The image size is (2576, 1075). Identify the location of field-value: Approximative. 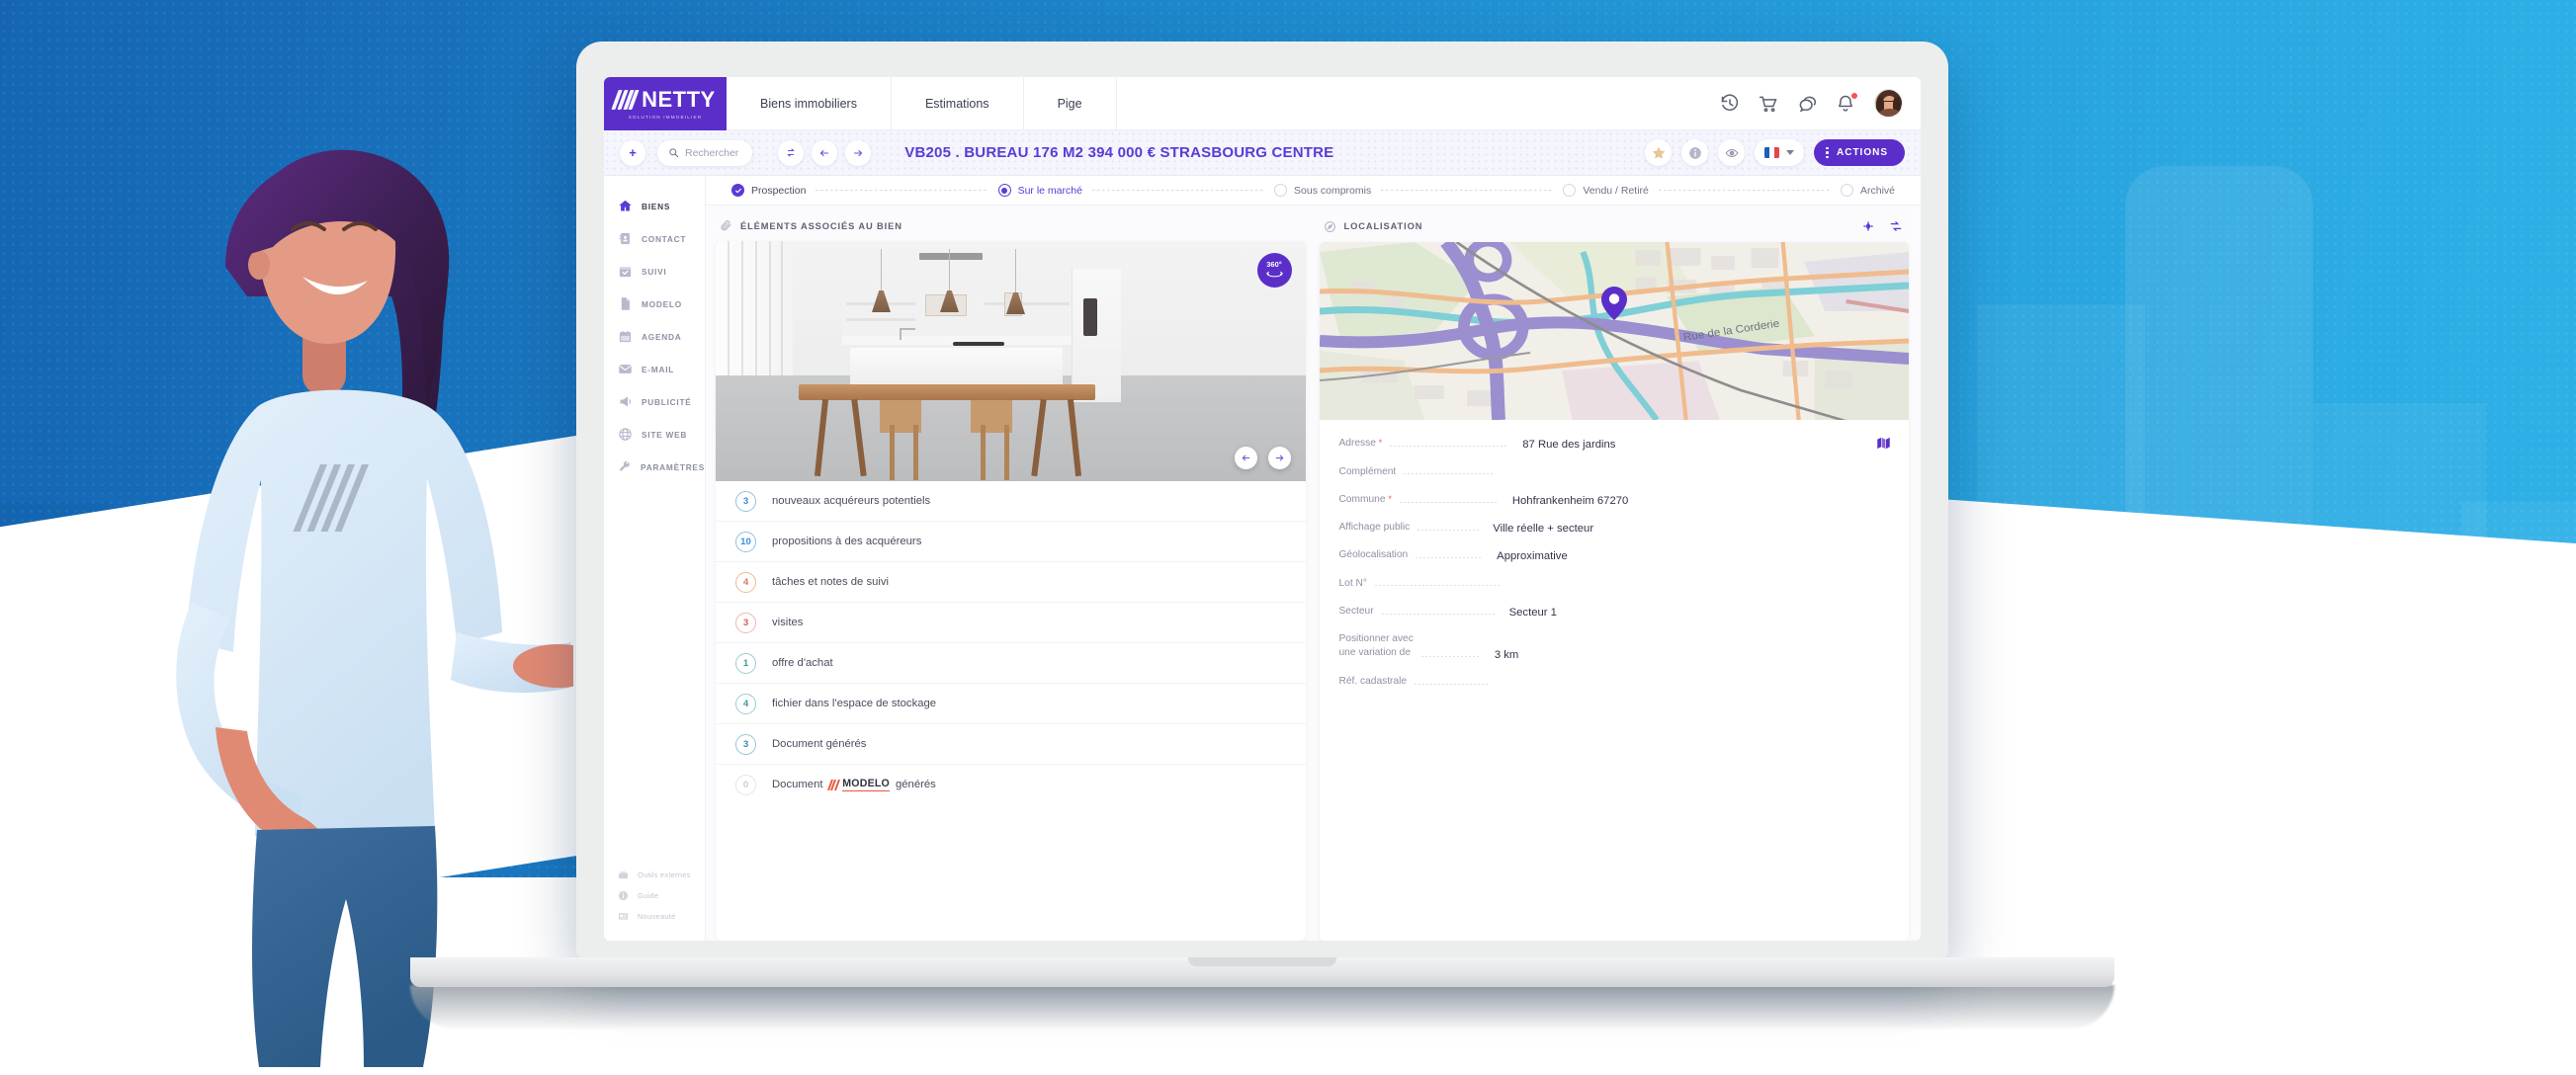
(1532, 556).